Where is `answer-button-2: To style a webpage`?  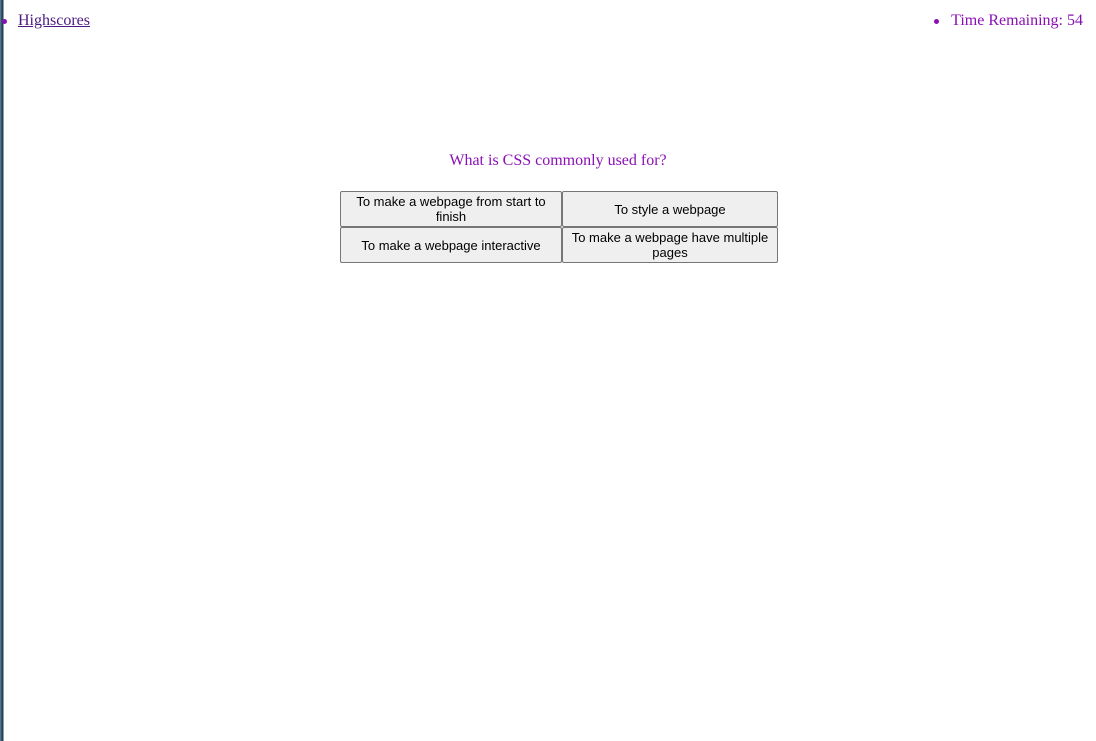
answer-button-2: To style a webpage is located at coordinates (670, 209).